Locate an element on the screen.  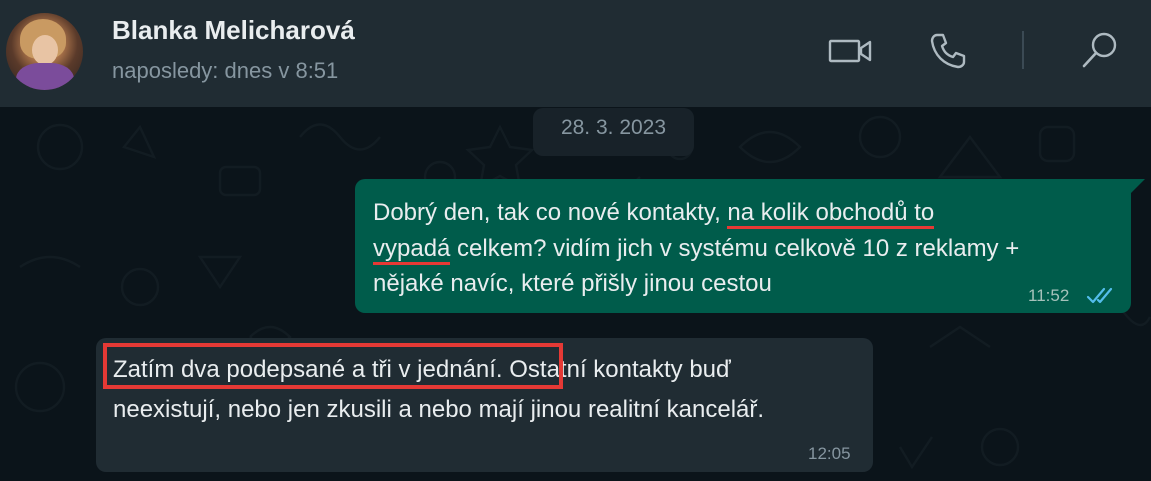
date-chip: 28. 3. 2023 is located at coordinates (613, 132).